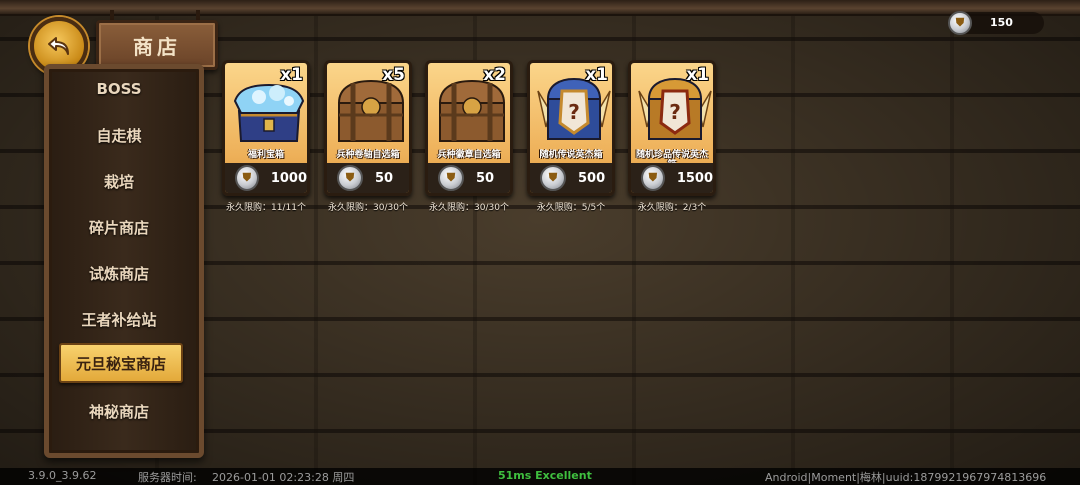 This screenshot has height=485, width=1080. What do you see at coordinates (469, 128) in the screenshot?
I see `card-face: x2 兵种徽章自选箱 ⛊ 50` at bounding box center [469, 128].